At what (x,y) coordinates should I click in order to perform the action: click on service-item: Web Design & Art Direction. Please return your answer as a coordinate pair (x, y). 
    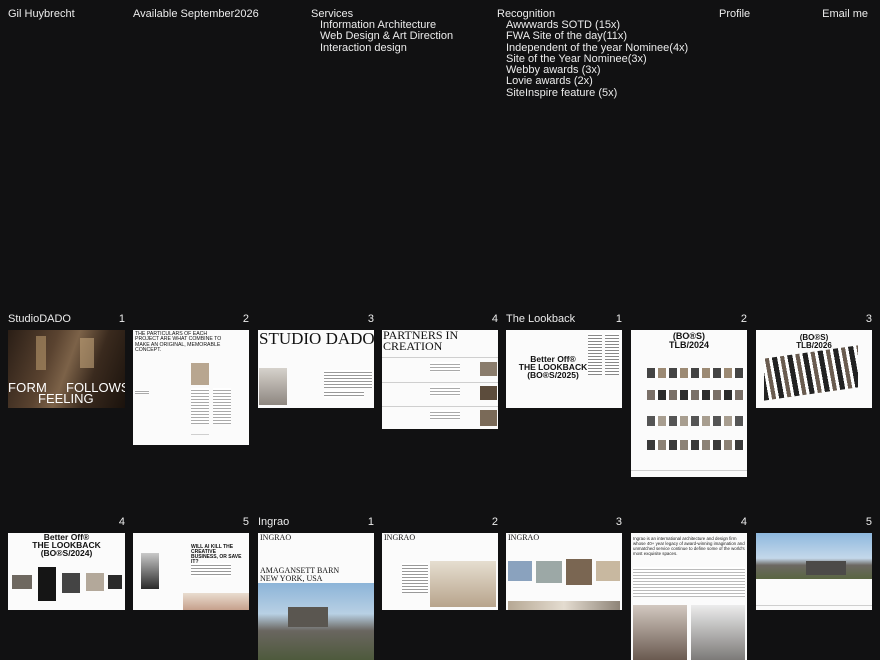
    Looking at the image, I should click on (387, 36).